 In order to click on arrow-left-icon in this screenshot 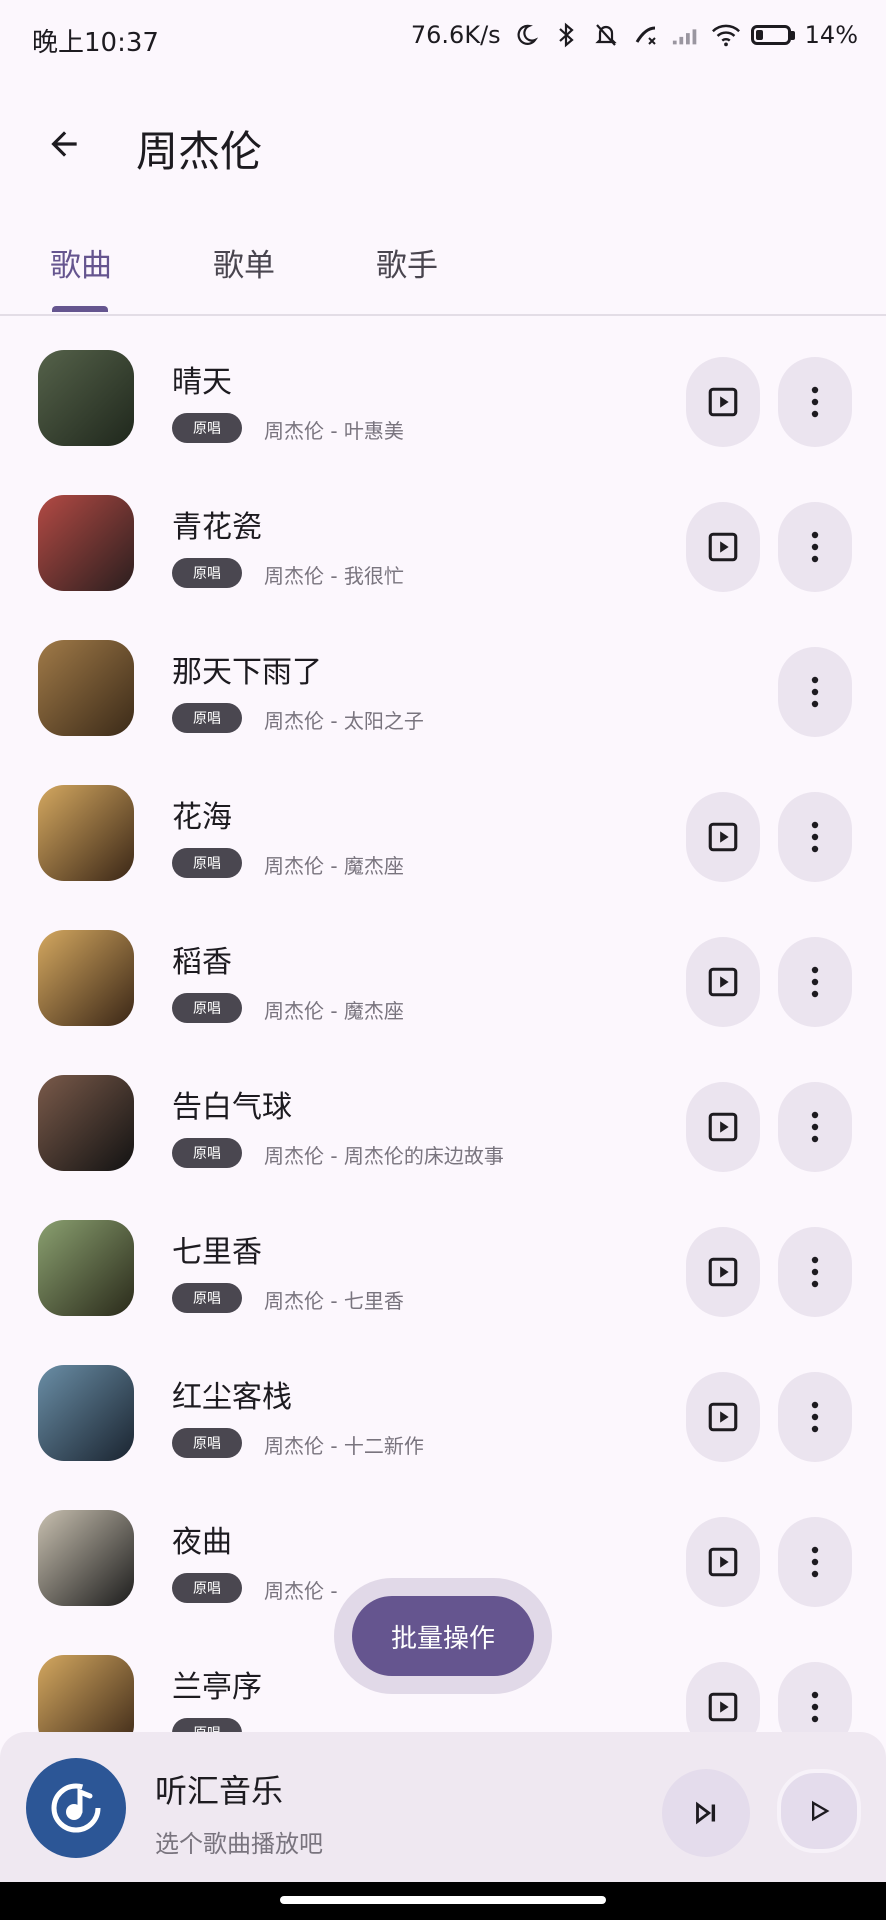, I will do `click(64, 144)`.